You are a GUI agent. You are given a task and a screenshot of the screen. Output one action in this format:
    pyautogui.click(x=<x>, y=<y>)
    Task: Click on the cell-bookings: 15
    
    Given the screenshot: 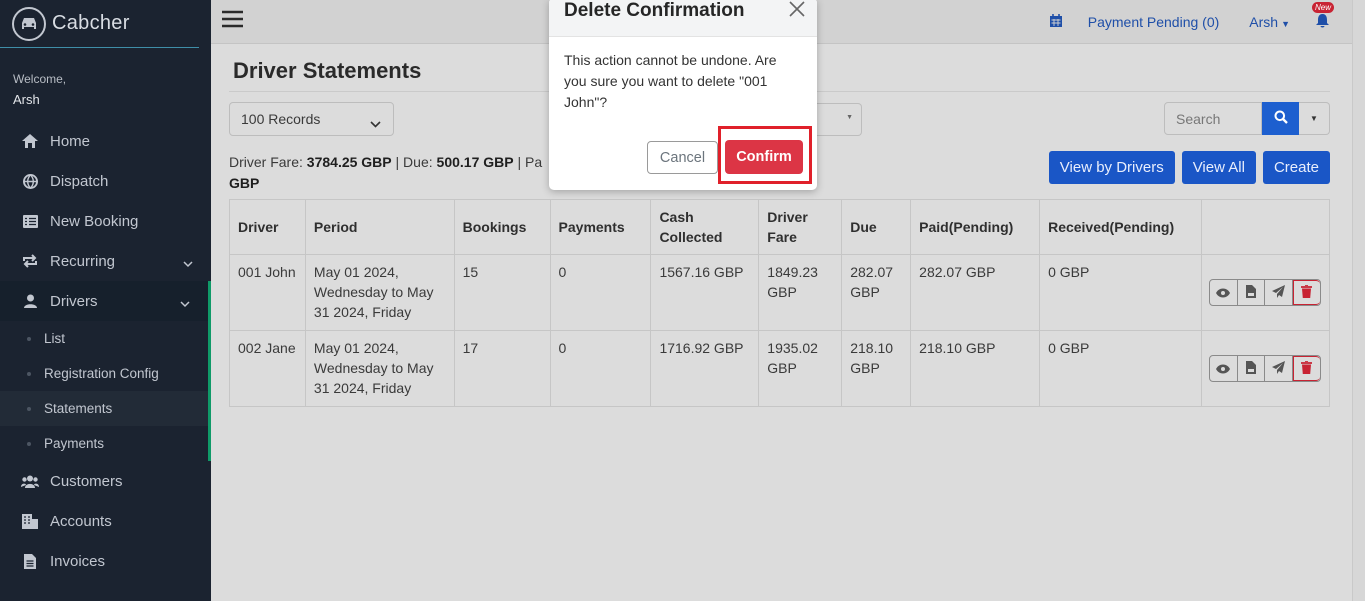 What is the action you would take?
    pyautogui.click(x=502, y=292)
    